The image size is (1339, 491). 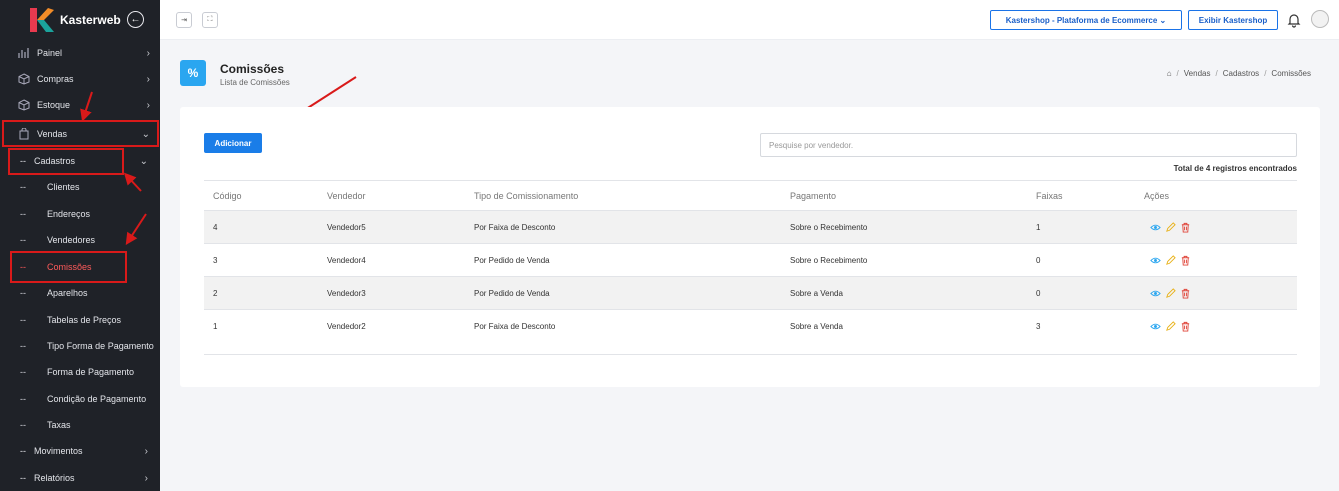 What do you see at coordinates (135, 19) in the screenshot?
I see `collapse-sidebar-icon: ←` at bounding box center [135, 19].